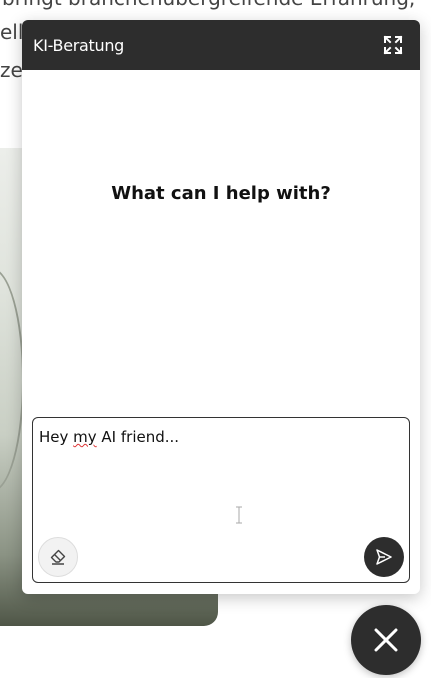  I want to click on prompt-heading: What can I help with?, so click(221, 193).